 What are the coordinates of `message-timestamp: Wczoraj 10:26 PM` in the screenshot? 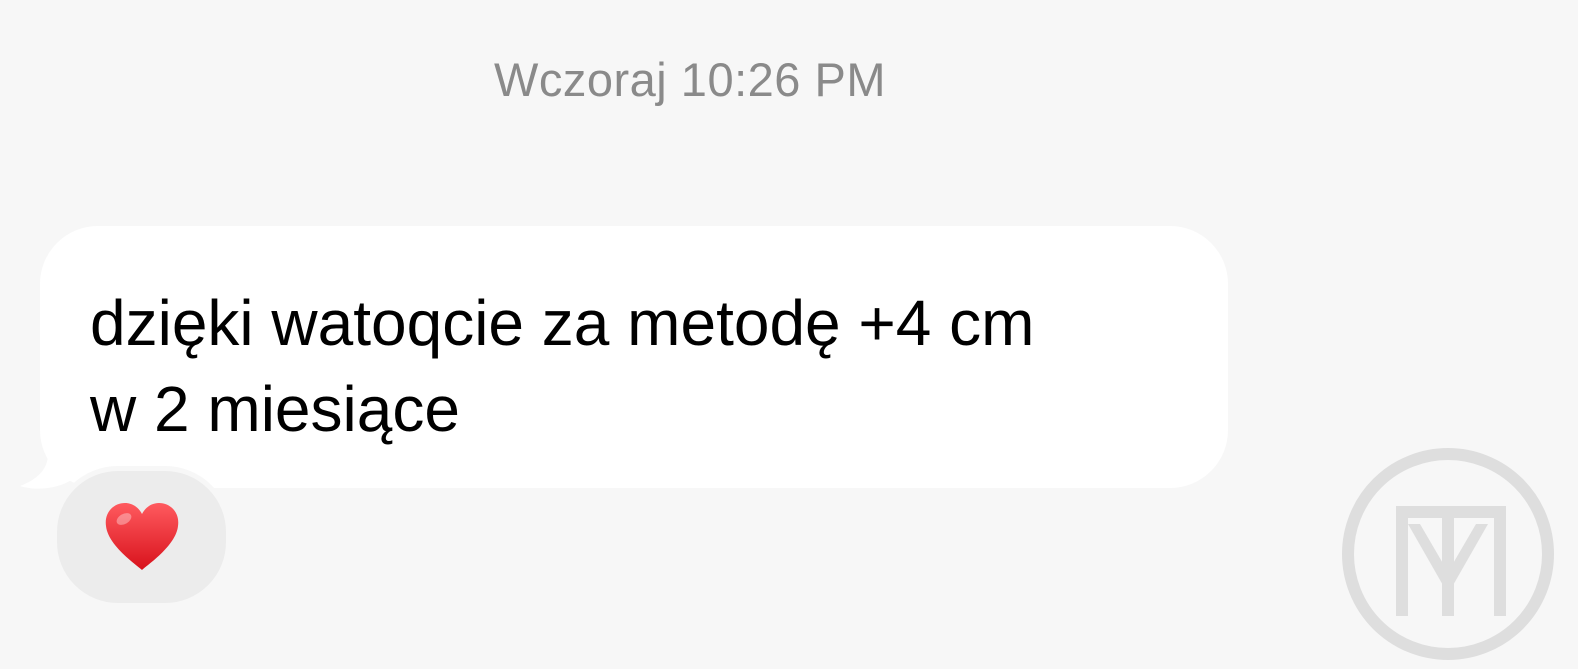 It's located at (690, 79).